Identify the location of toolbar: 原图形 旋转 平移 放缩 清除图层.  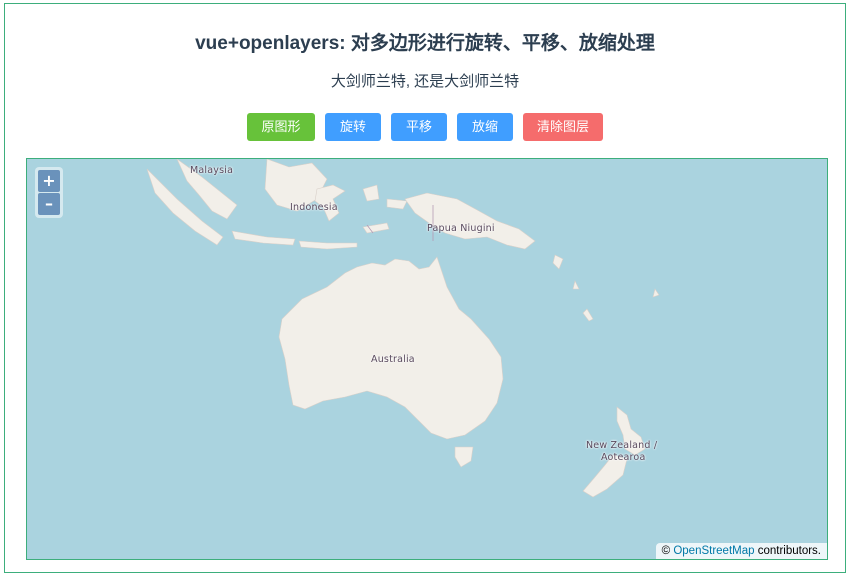
(425, 127).